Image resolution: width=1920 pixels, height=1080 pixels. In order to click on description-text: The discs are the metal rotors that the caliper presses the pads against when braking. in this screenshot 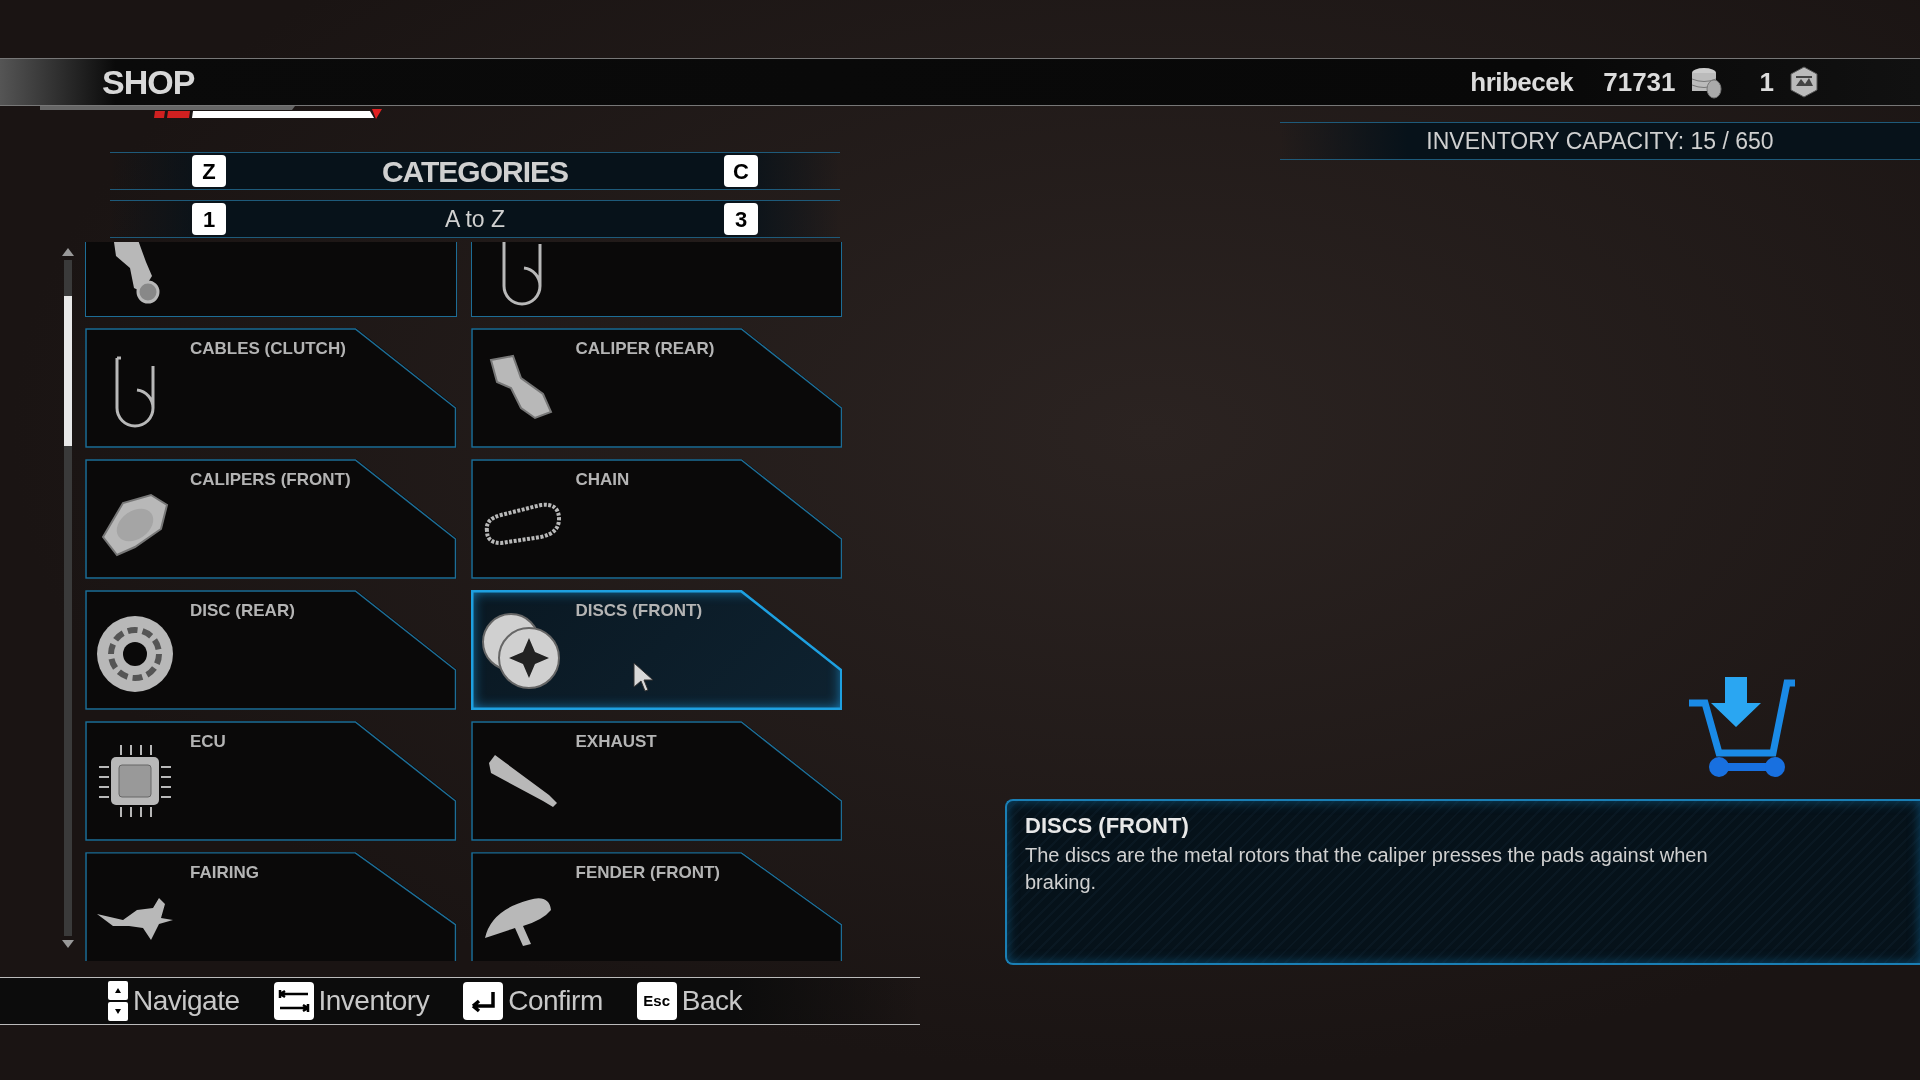, I will do `click(1367, 869)`.